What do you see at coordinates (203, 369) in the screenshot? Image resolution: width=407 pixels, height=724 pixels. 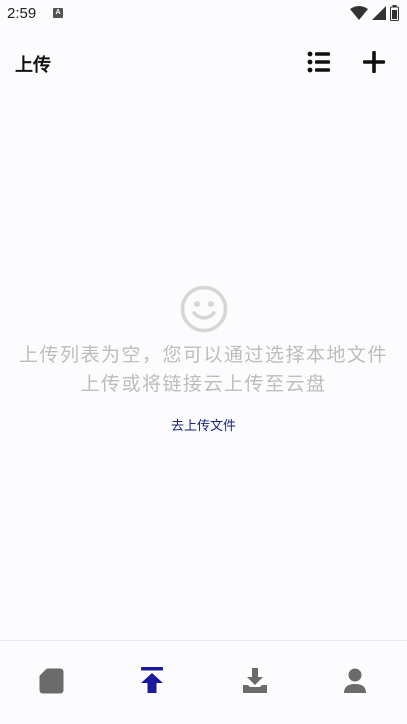 I see `empty-message: 上传列表为空，您可以通过选择本地文件上传或将链接云上传至云盘` at bounding box center [203, 369].